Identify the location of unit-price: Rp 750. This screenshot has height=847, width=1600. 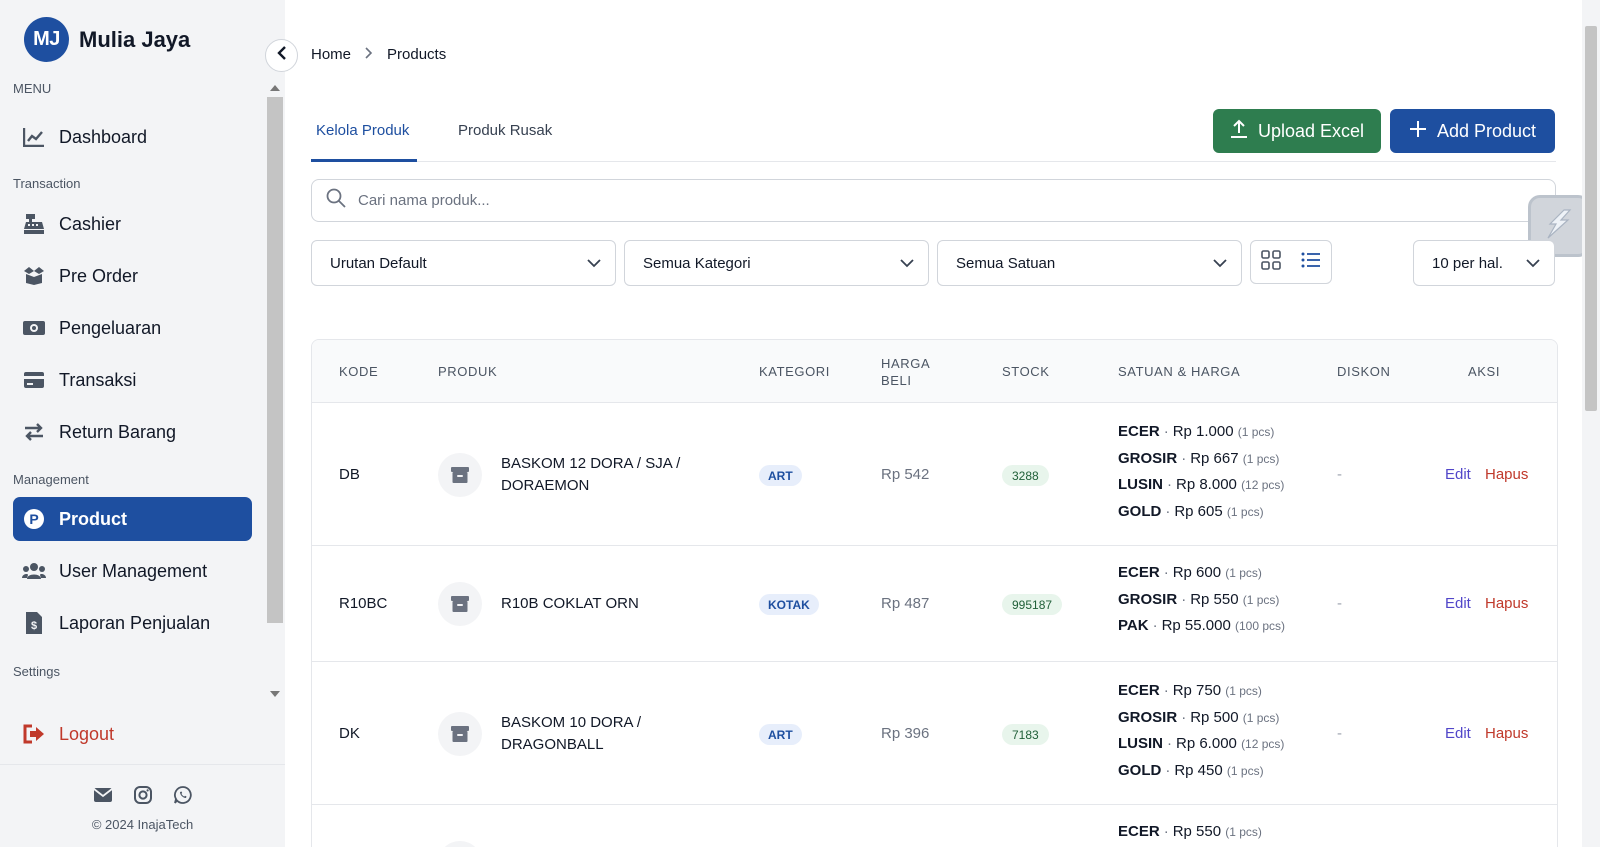
(1197, 690).